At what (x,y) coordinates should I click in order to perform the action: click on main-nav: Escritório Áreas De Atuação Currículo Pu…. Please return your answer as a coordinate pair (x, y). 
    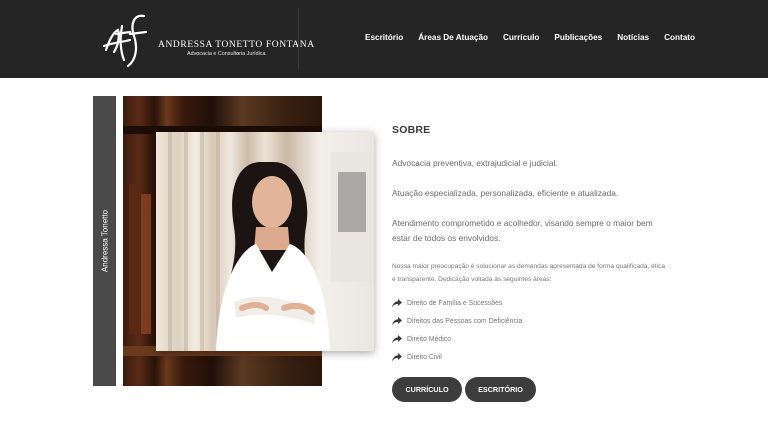
    Looking at the image, I should click on (537, 37).